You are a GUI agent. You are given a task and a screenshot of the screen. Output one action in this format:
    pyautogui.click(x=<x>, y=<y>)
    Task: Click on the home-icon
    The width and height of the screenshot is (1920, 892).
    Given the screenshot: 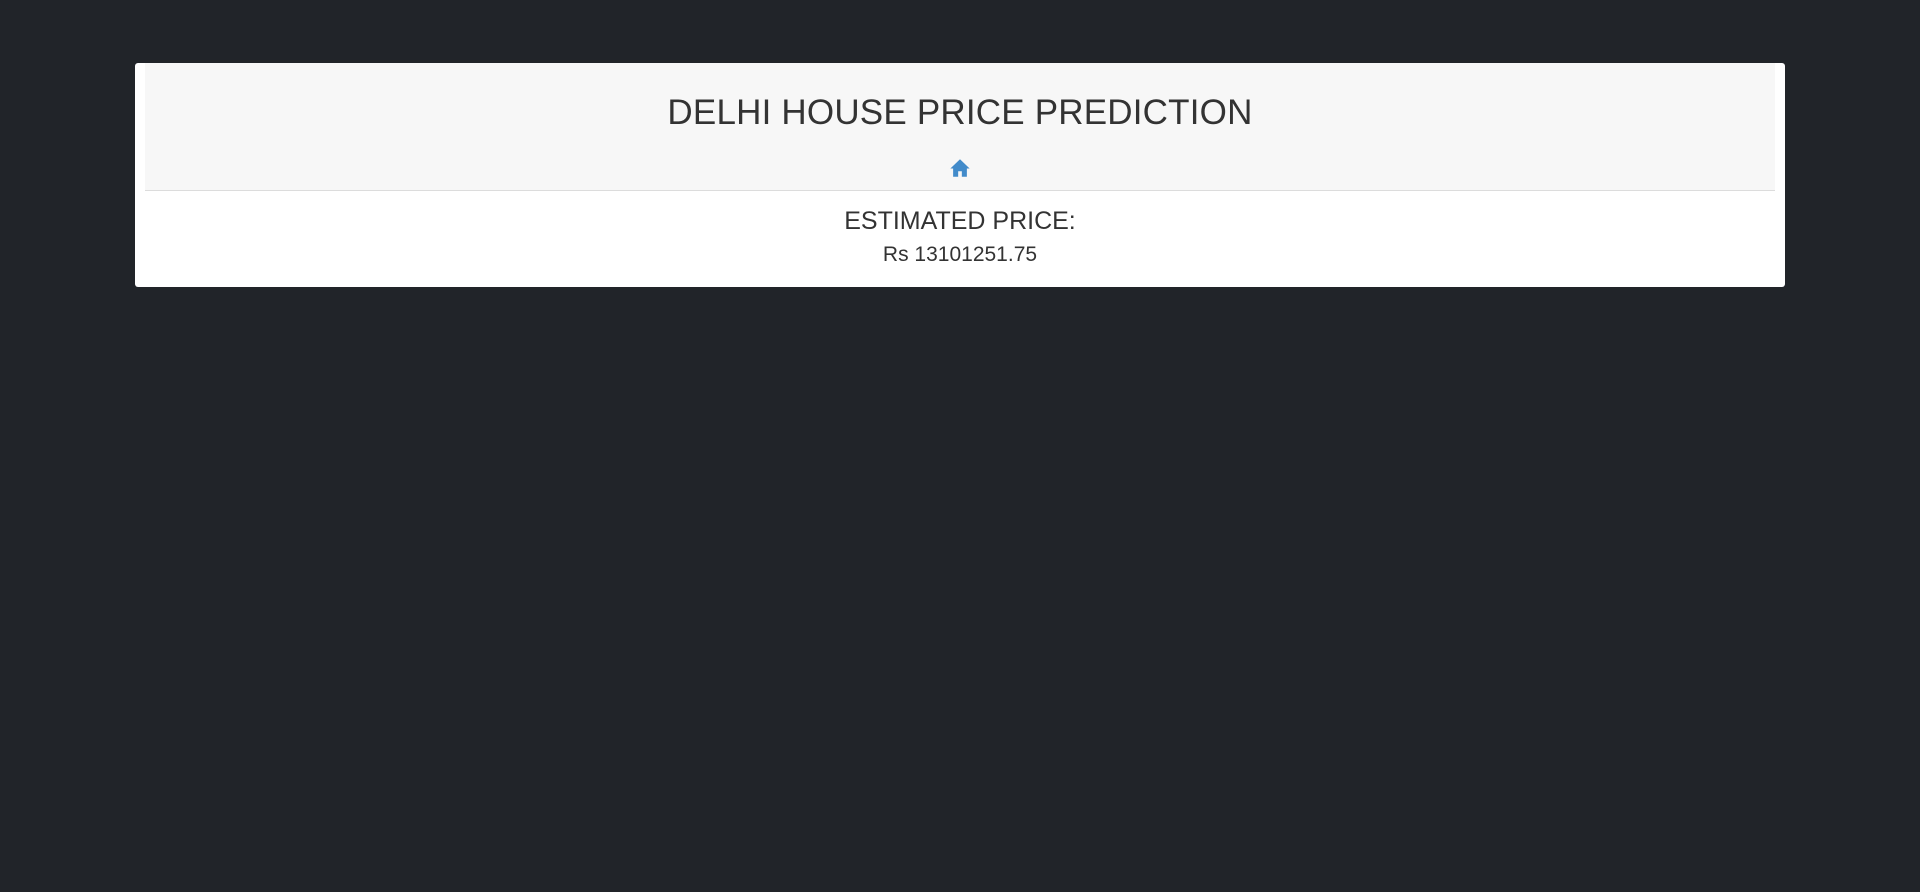 What is the action you would take?
    pyautogui.click(x=960, y=168)
    